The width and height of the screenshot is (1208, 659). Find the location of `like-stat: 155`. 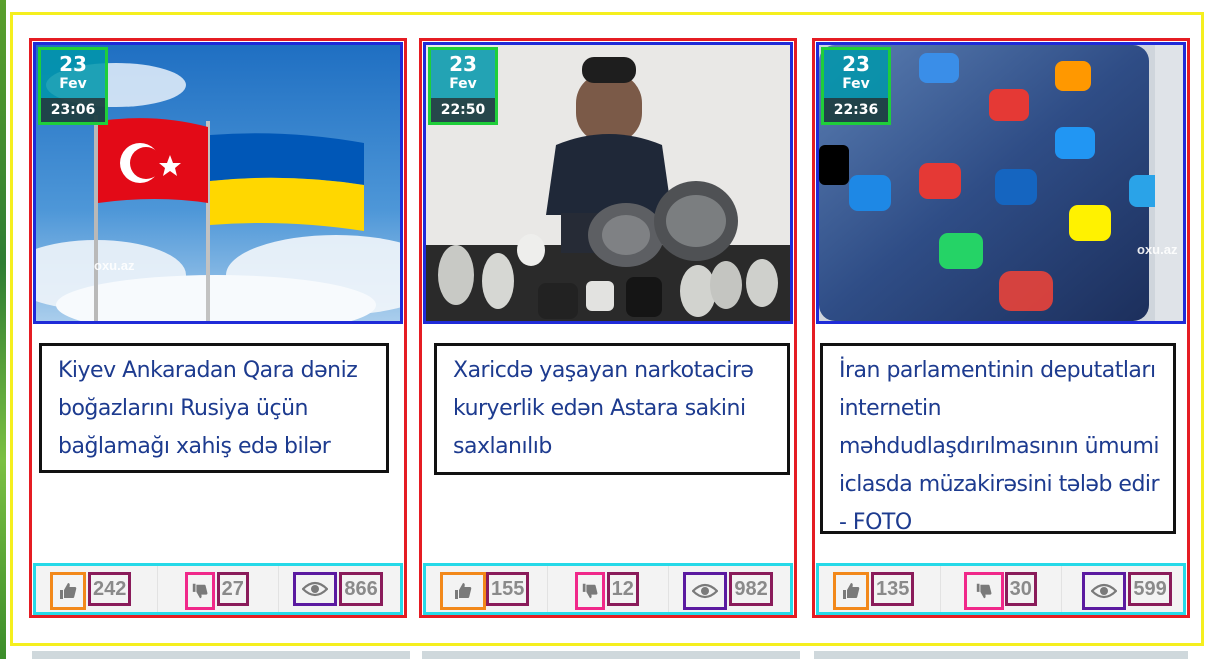

like-stat: 155 is located at coordinates (487, 589).